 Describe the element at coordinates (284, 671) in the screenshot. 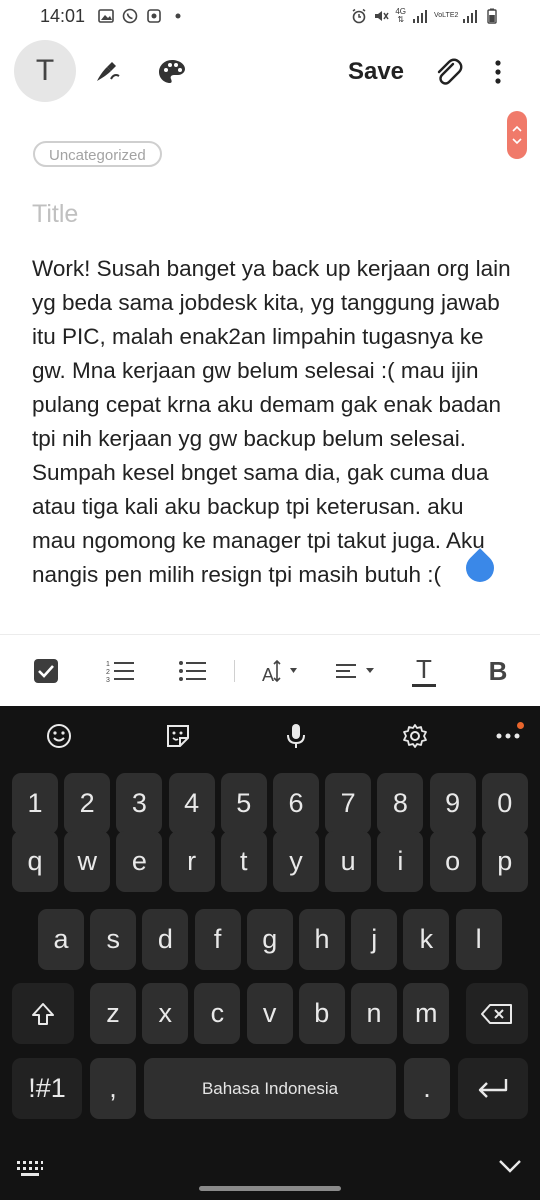

I see `text-size-button: A` at that location.